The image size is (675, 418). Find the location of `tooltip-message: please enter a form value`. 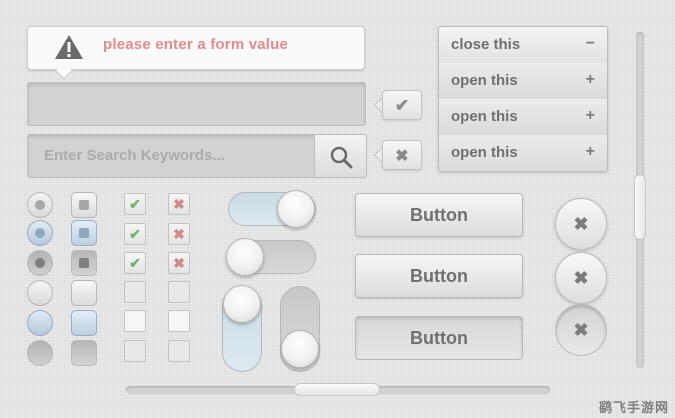

tooltip-message: please enter a form value is located at coordinates (196, 44).